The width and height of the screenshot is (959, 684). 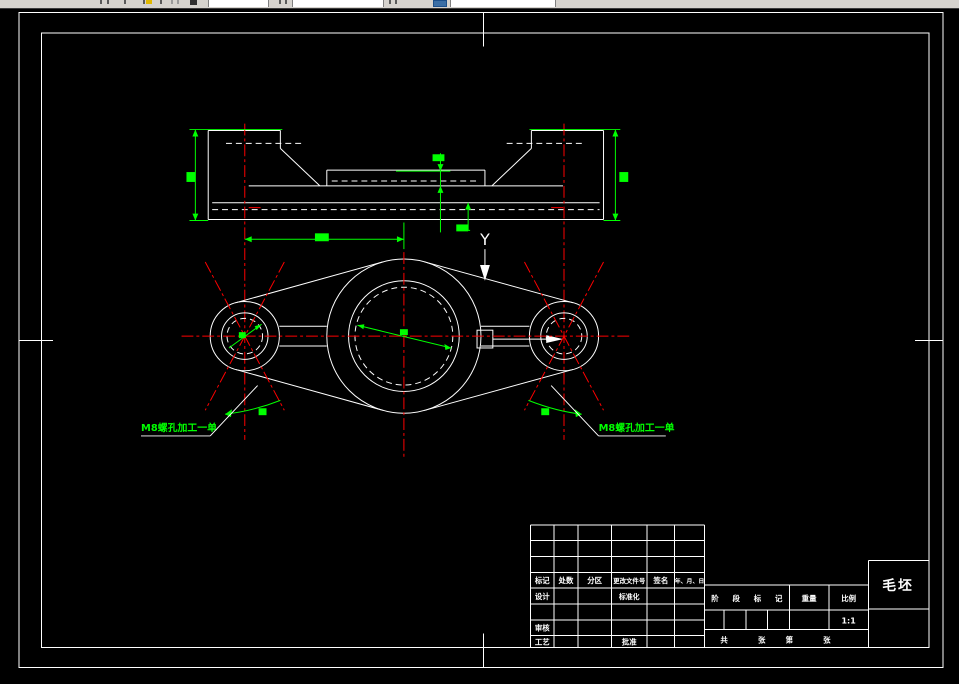 I want to click on tb-process-label: 工艺, so click(x=542, y=641).